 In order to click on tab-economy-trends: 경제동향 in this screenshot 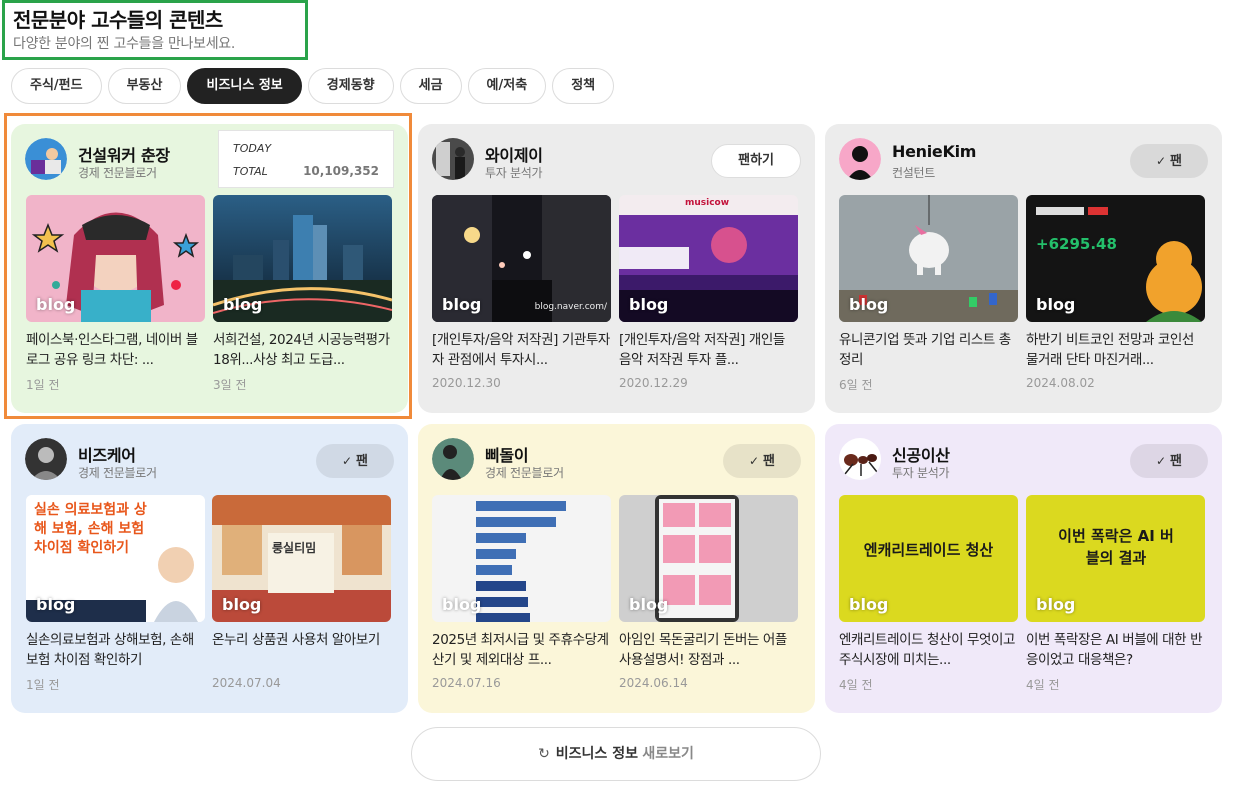, I will do `click(350, 86)`.